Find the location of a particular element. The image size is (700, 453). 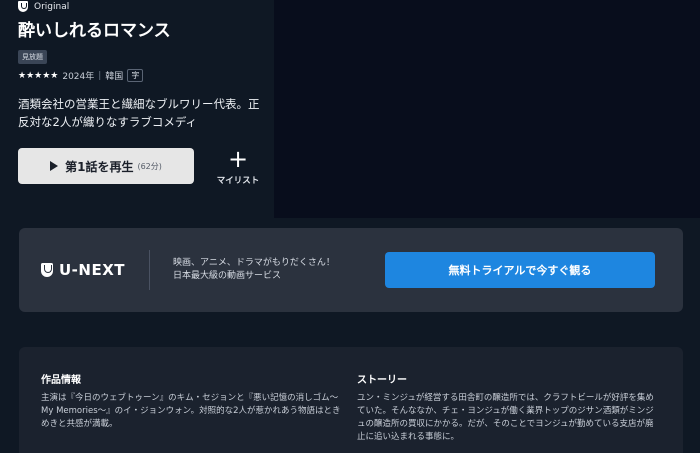

subtitle-badge: 字 is located at coordinates (135, 75).